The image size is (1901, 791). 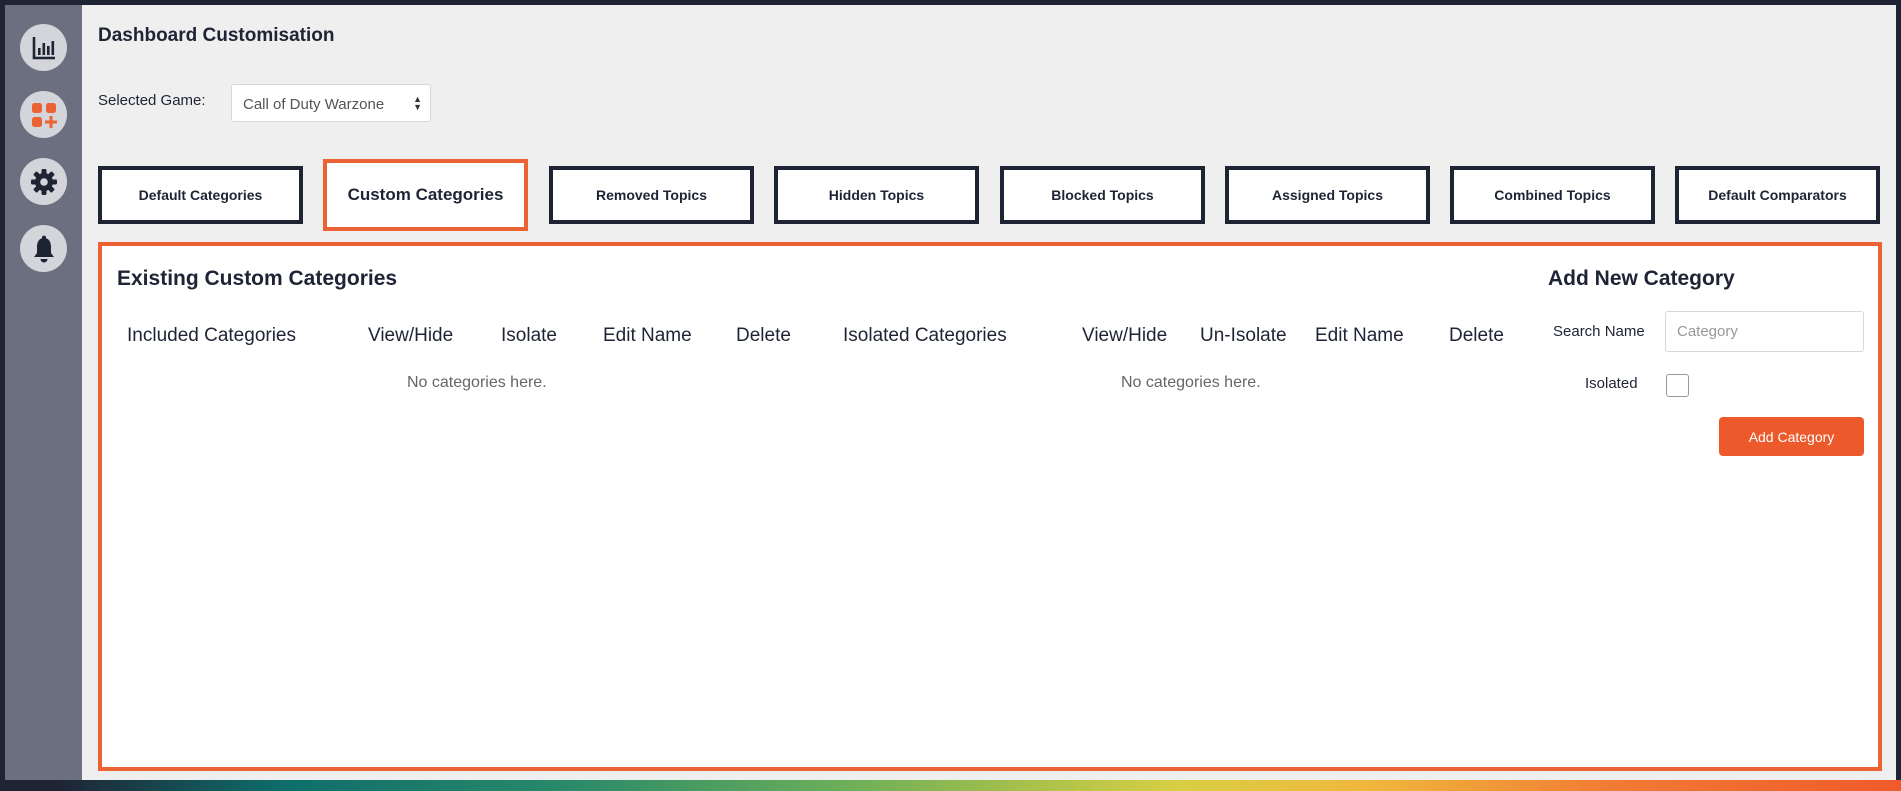 I want to click on edit-name-header: Edit Name, so click(x=647, y=335).